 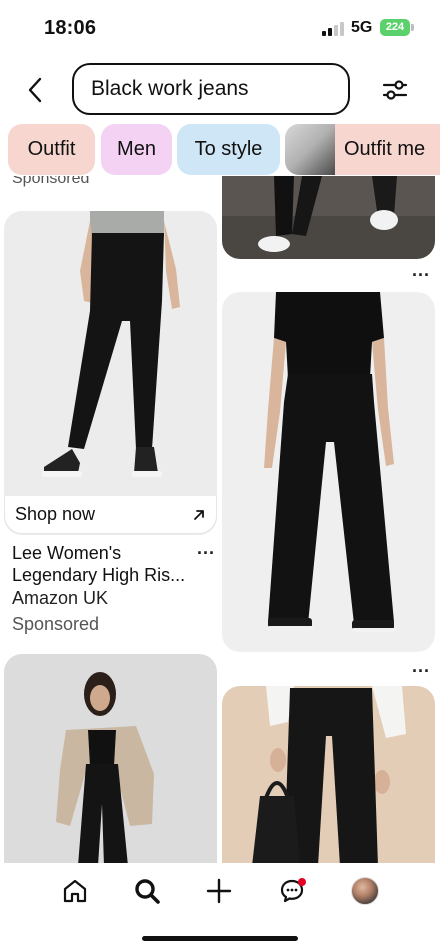 What do you see at coordinates (70, 28) in the screenshot?
I see `status-time: 18:06` at bounding box center [70, 28].